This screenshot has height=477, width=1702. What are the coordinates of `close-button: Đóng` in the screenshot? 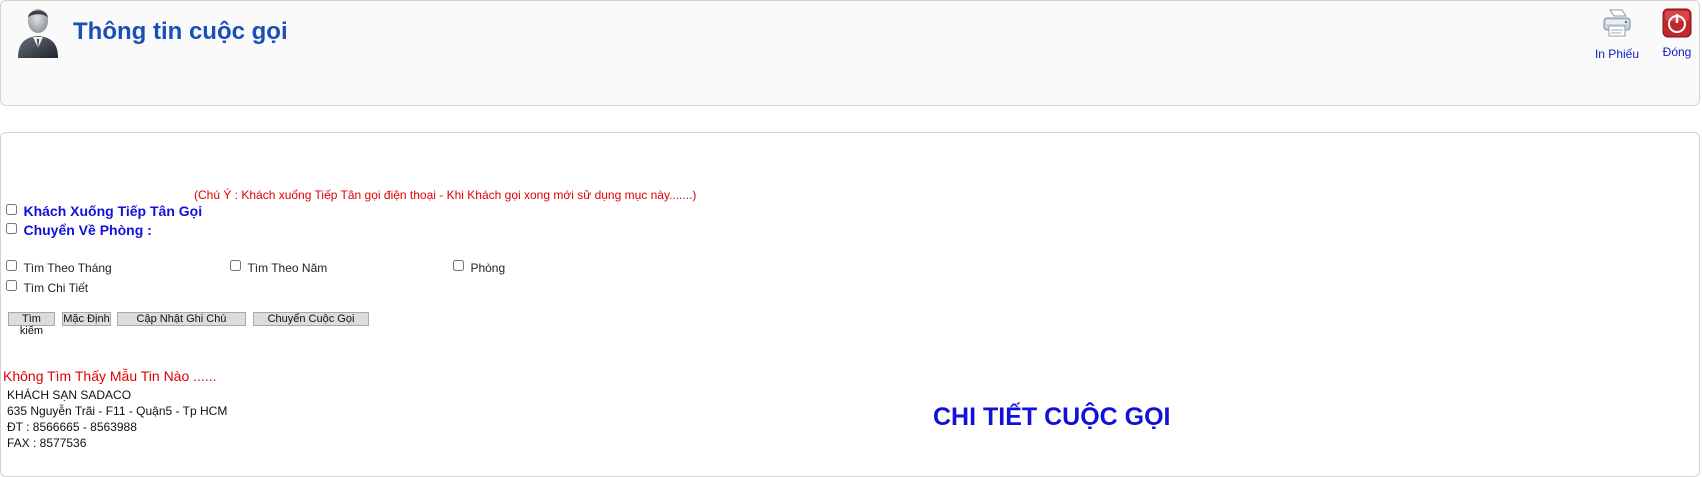 It's located at (1677, 33).